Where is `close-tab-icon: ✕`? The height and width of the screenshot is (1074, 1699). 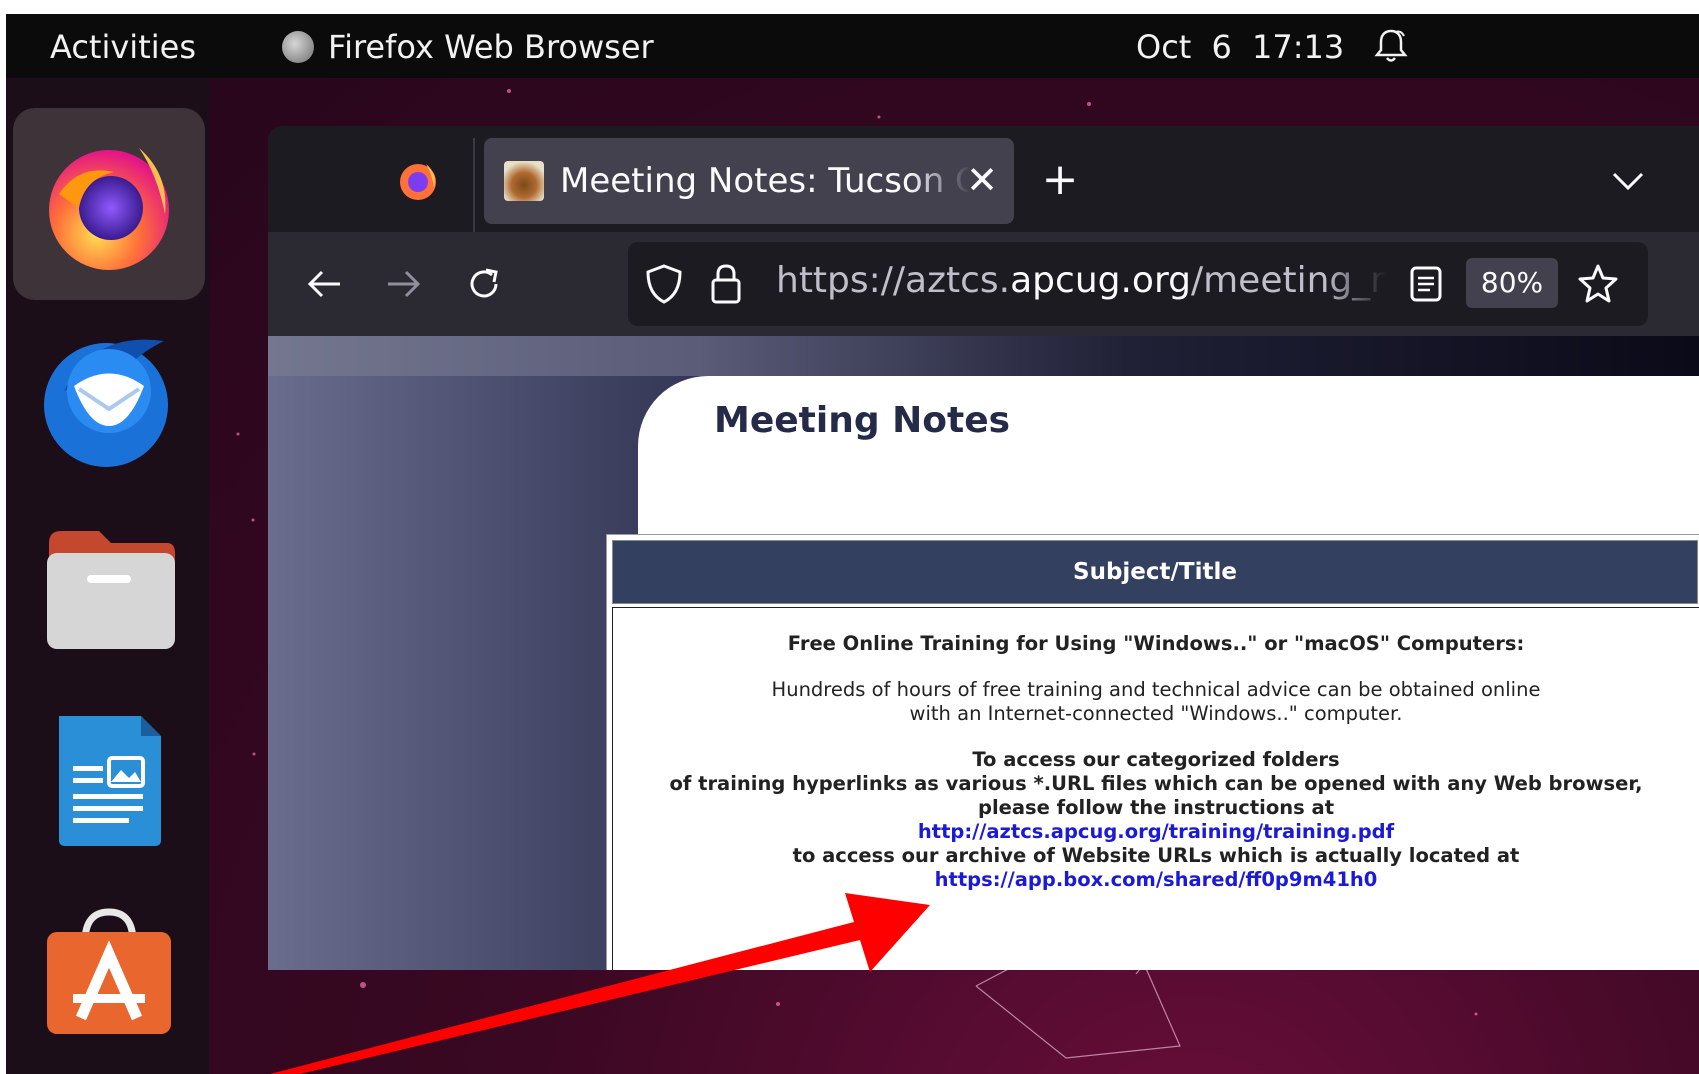
close-tab-icon: ✕ is located at coordinates (982, 180).